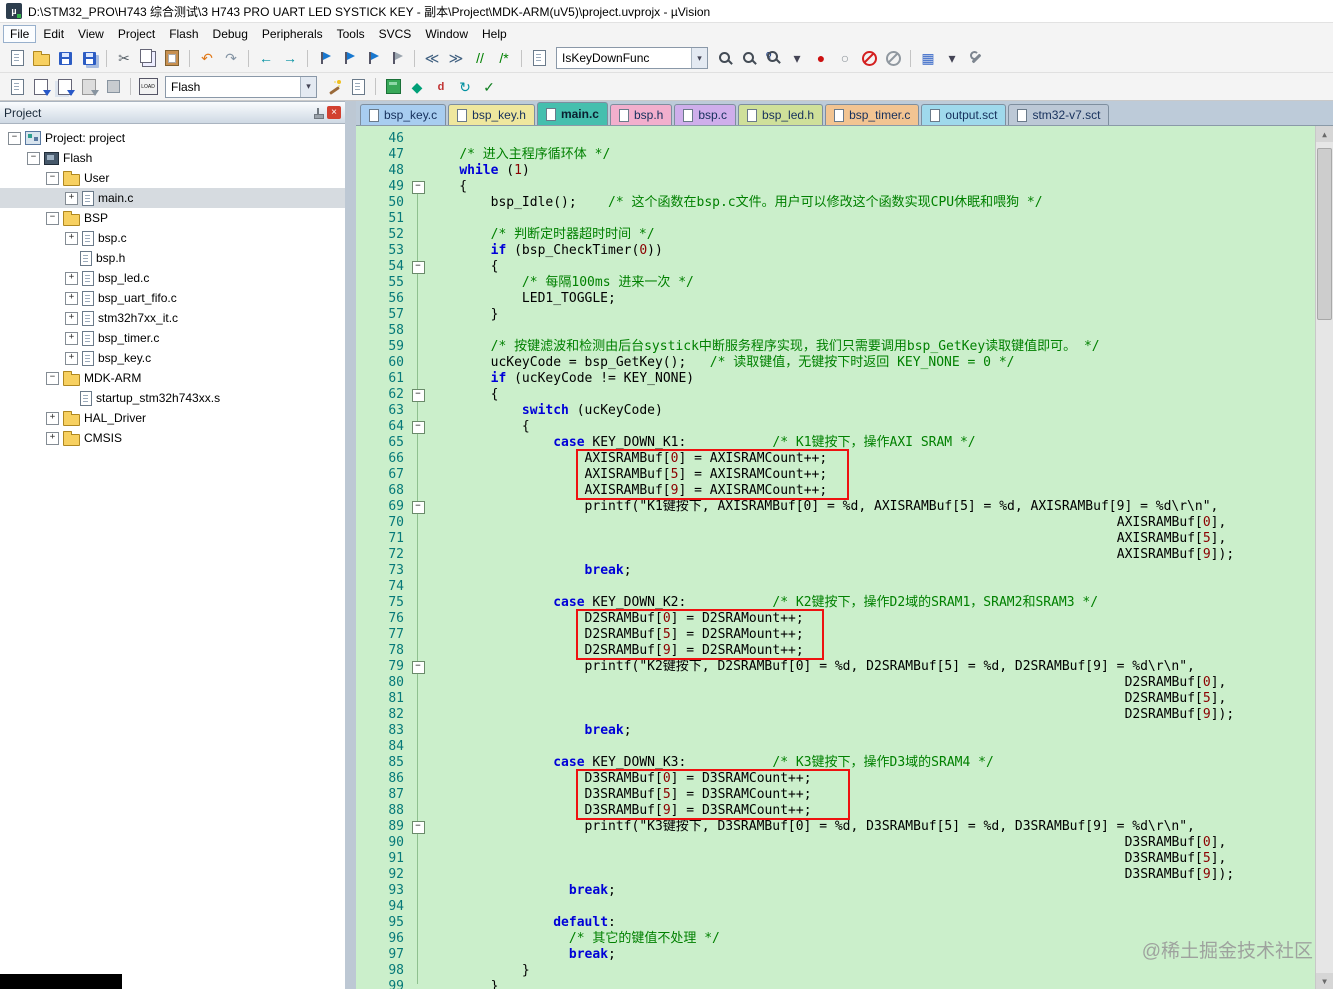 The height and width of the screenshot is (989, 1333). I want to click on unindent-icon: ≪, so click(432, 58).